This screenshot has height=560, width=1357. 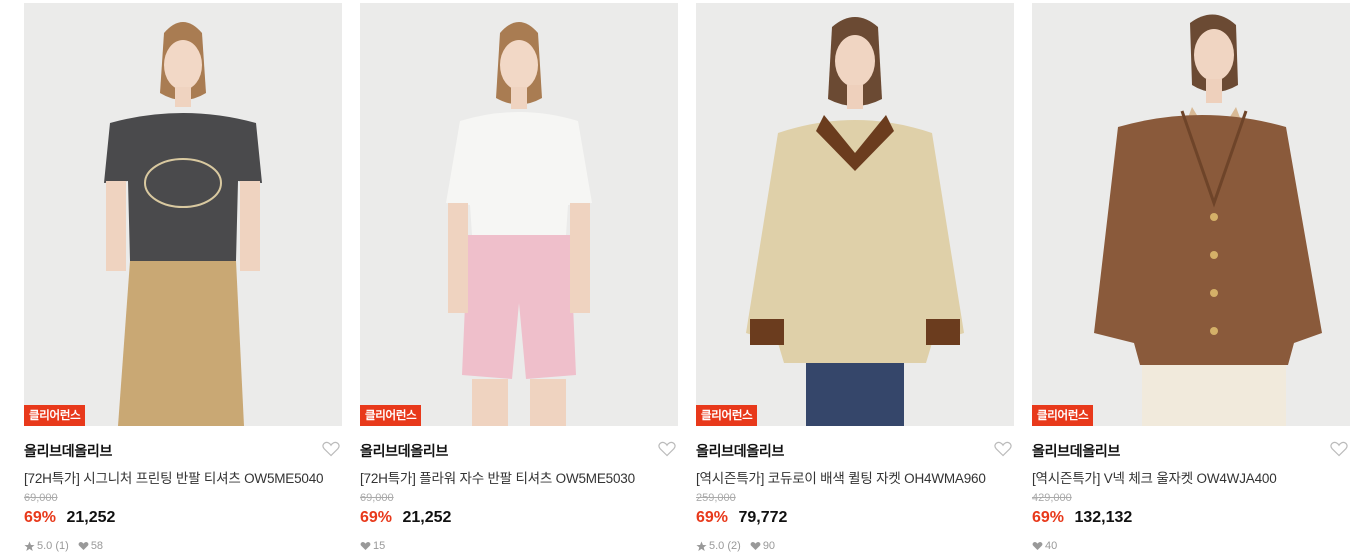 I want to click on like-count: 90, so click(x=769, y=546).